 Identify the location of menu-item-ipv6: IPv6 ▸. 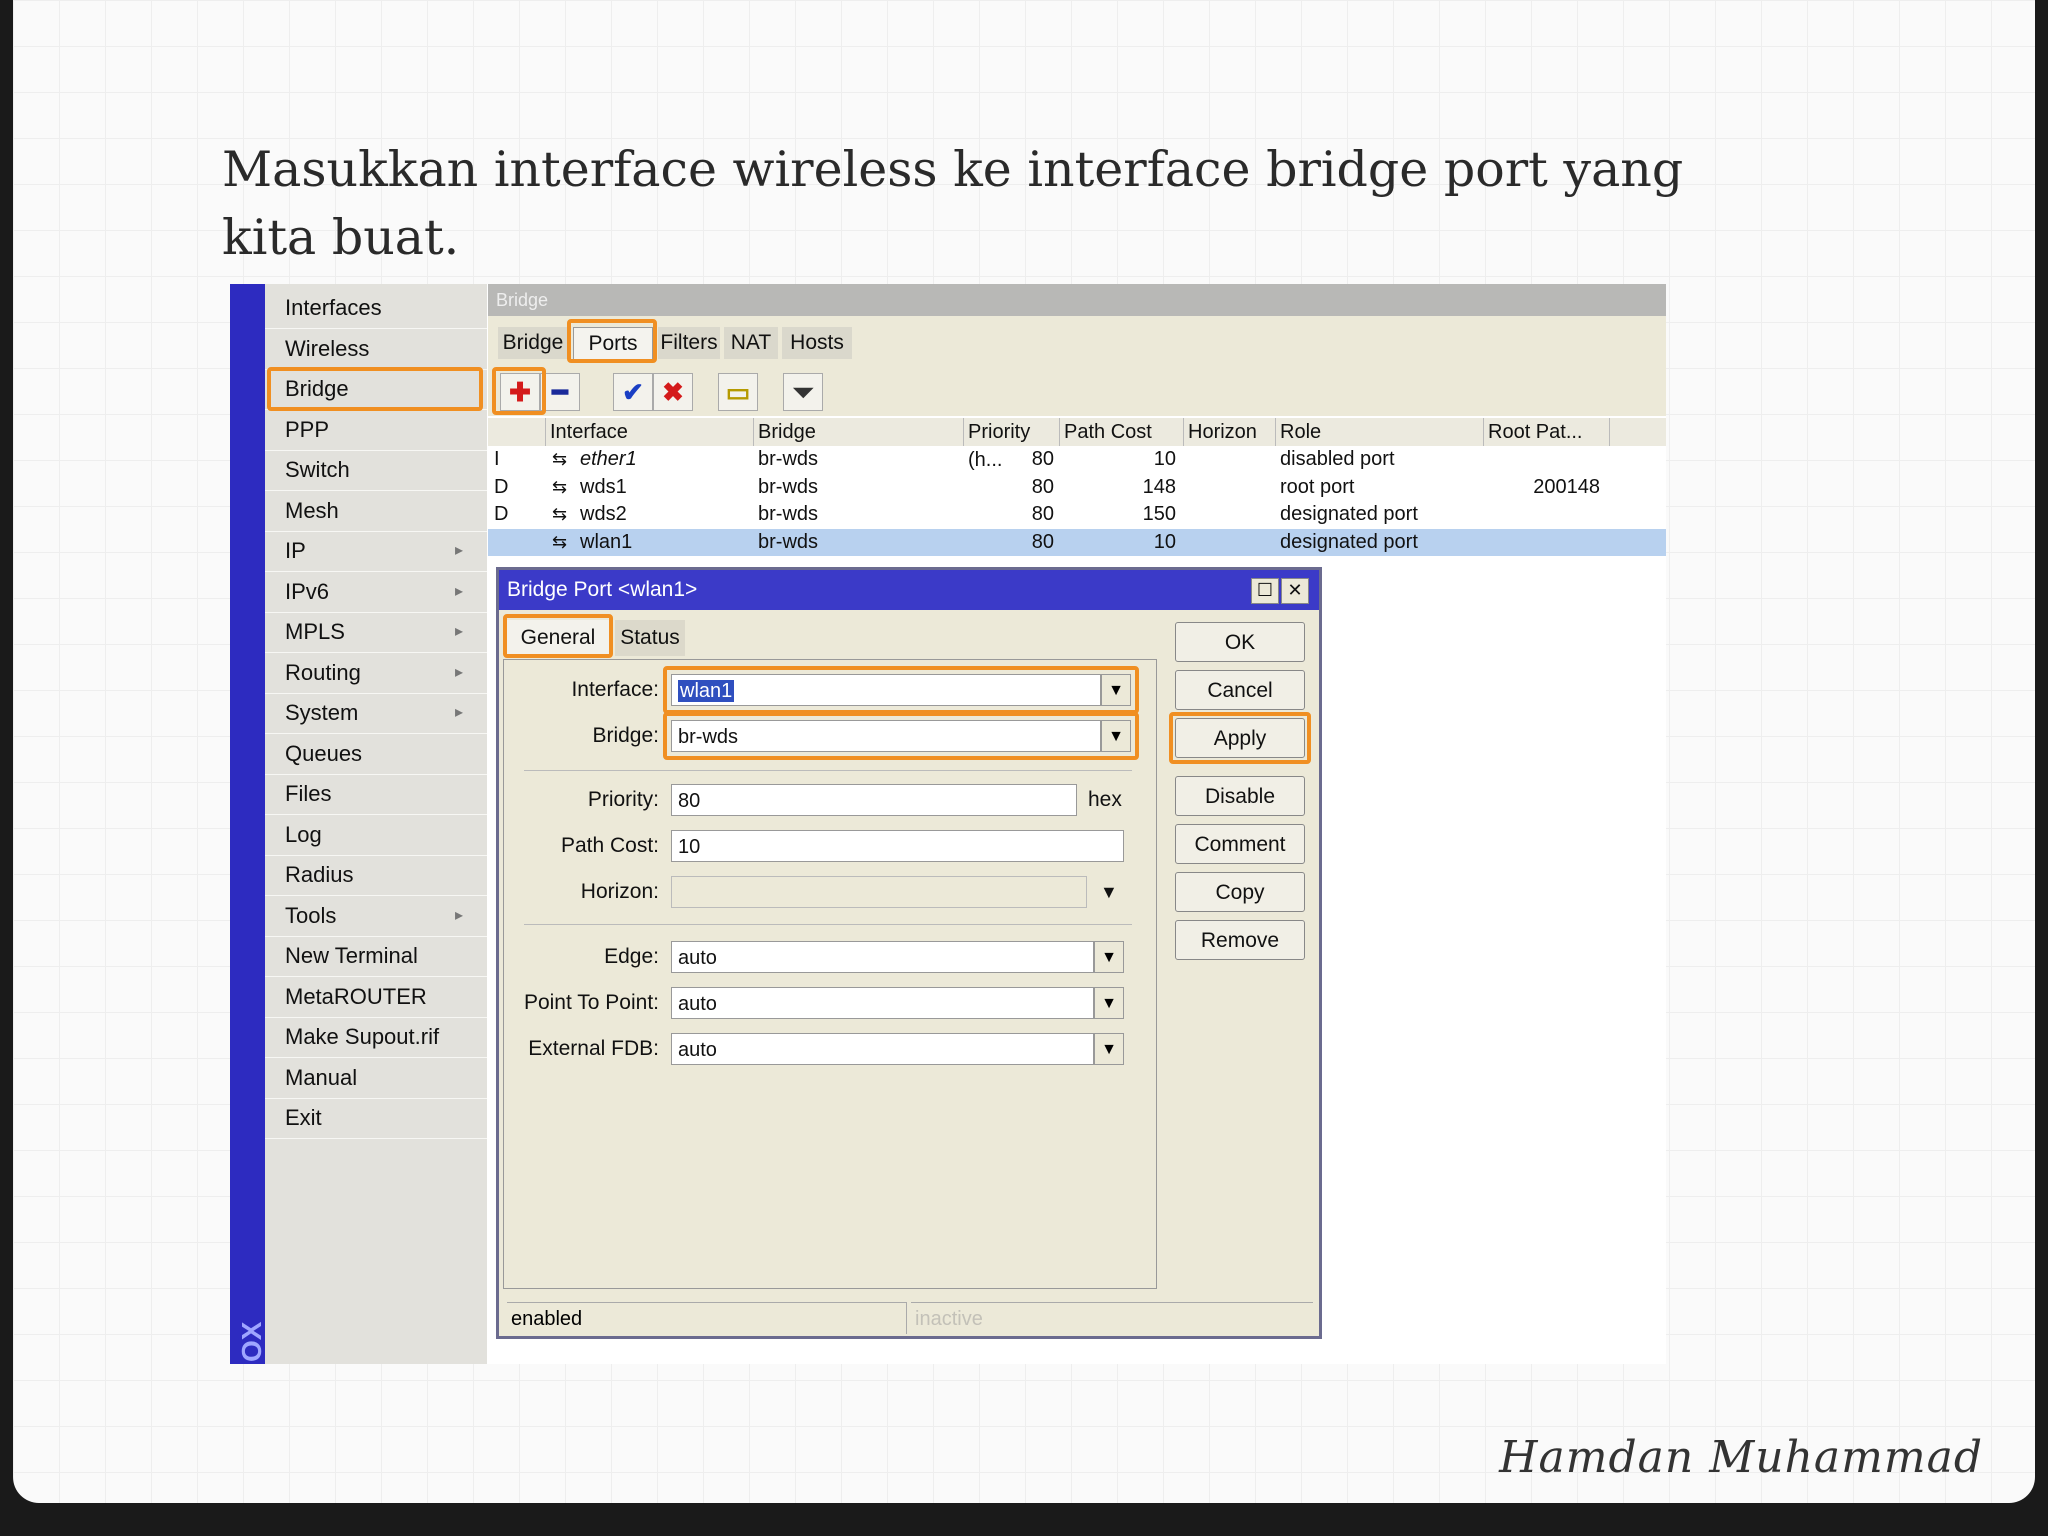
(376, 592).